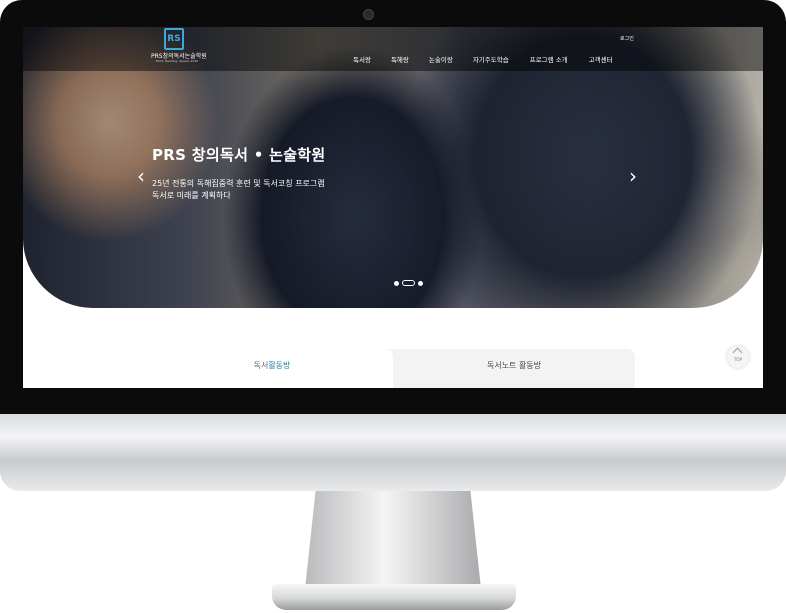  I want to click on hero-title: PRS 창의독서 • 논술학원, so click(239, 155).